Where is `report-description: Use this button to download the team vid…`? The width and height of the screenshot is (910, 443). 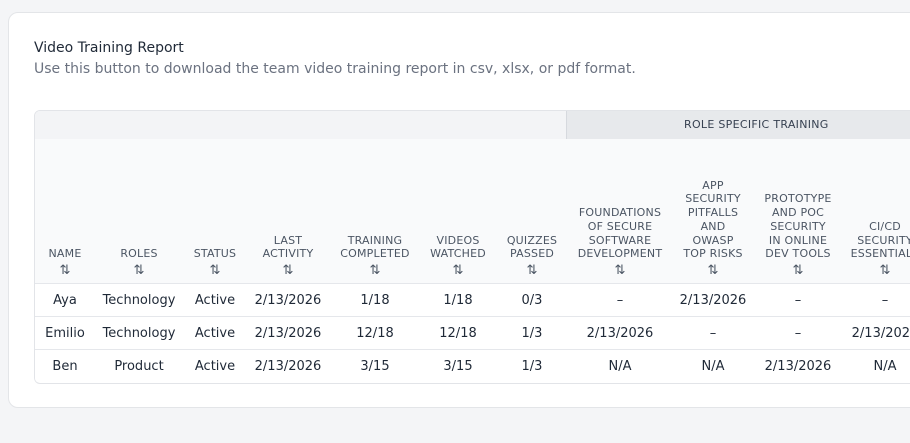 report-description: Use this button to download the team vid… is located at coordinates (335, 69).